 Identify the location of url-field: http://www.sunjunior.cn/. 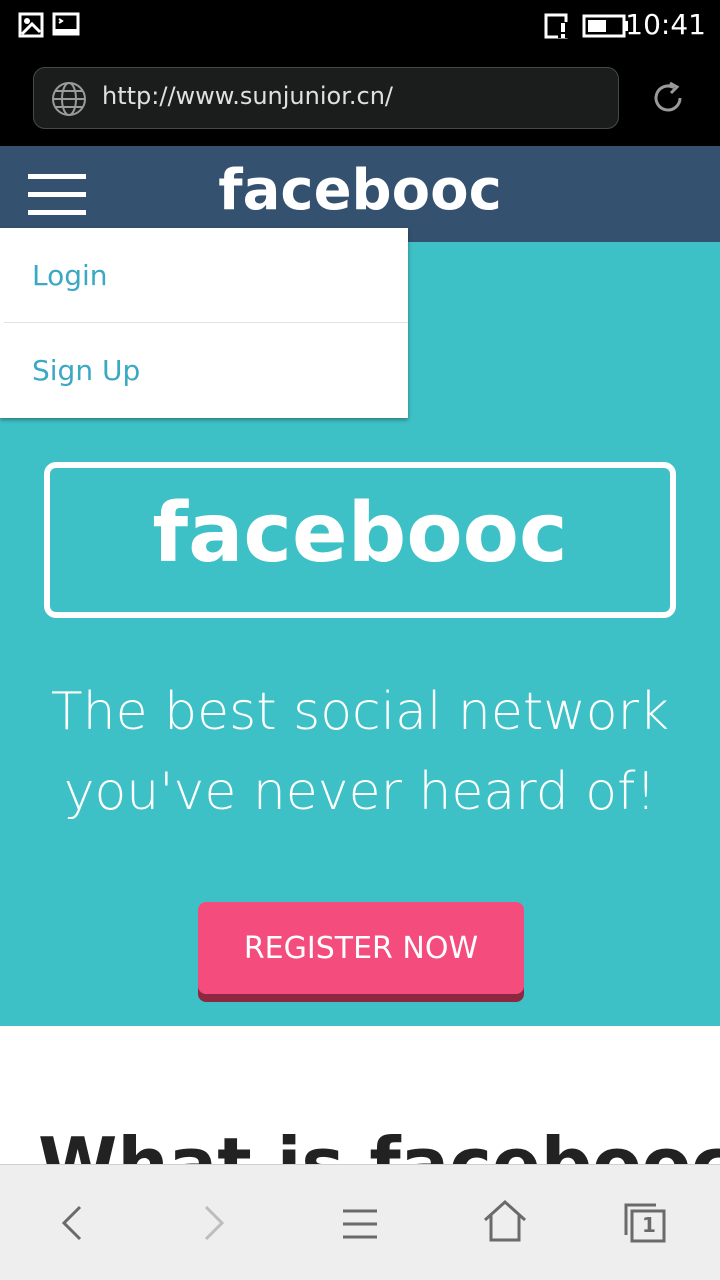
(326, 98).